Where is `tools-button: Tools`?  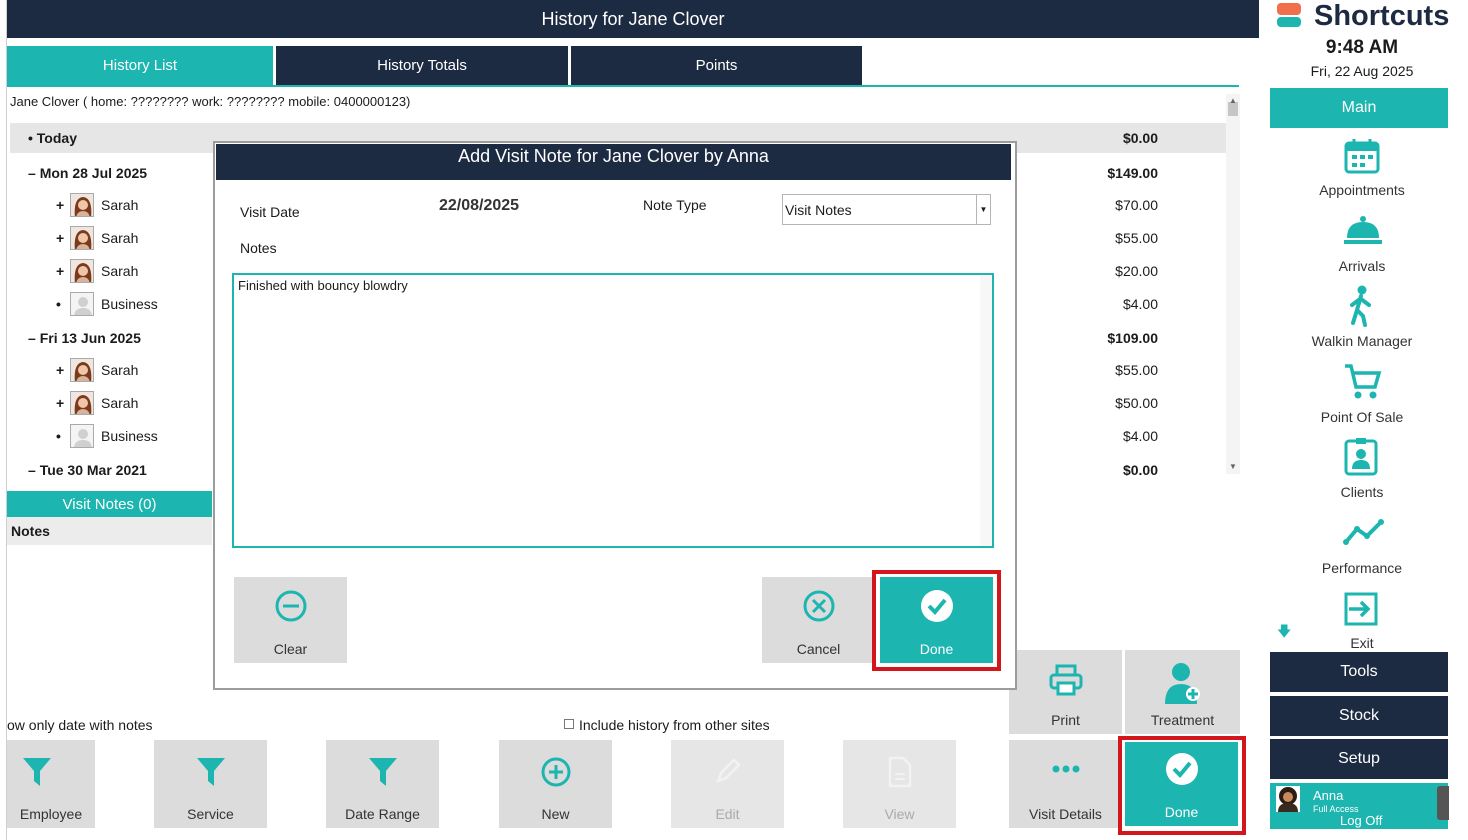 tools-button: Tools is located at coordinates (1359, 672).